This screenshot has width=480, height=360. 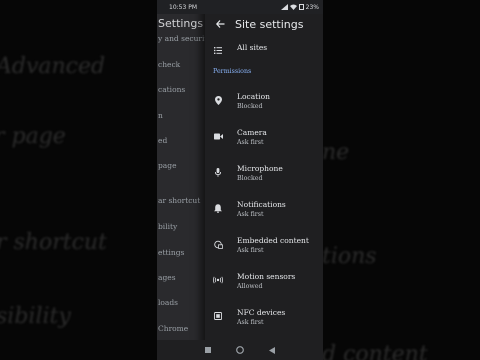 I want to click on system-nav-bar, so click(x=240, y=350).